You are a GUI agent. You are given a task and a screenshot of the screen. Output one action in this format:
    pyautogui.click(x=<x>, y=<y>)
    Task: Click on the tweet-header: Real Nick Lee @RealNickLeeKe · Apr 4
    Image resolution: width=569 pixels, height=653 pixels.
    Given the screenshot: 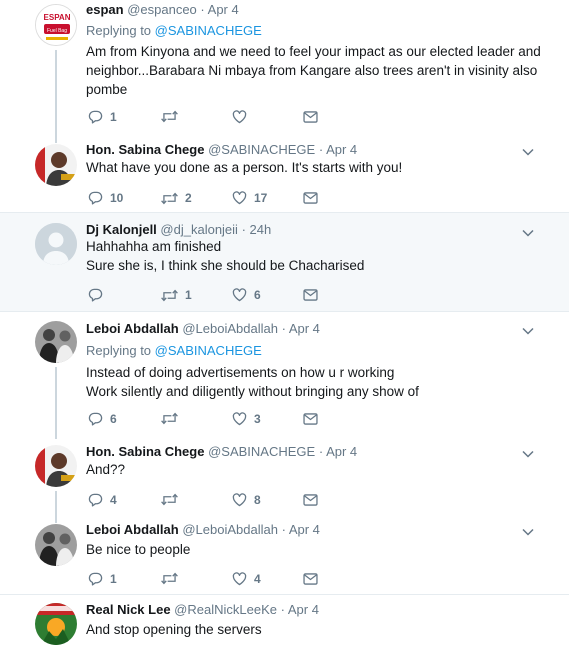 What is the action you would take?
    pyautogui.click(x=202, y=609)
    